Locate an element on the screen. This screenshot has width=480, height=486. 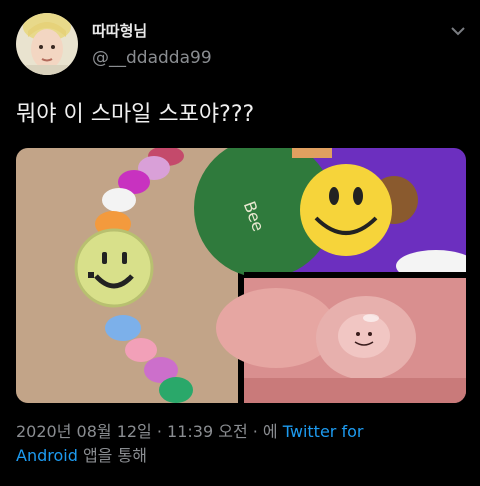
chevron-down-icon is located at coordinates (458, 29).